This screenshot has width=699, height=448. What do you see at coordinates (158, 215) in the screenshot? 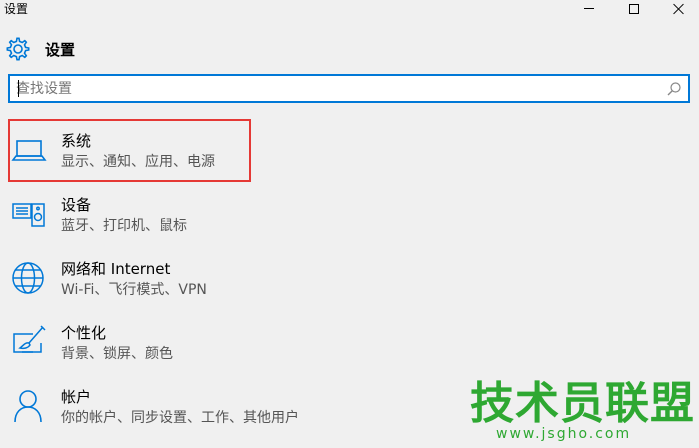
I see `settings-item-devices: 设备 蓝牙、打印机、鼠标` at bounding box center [158, 215].